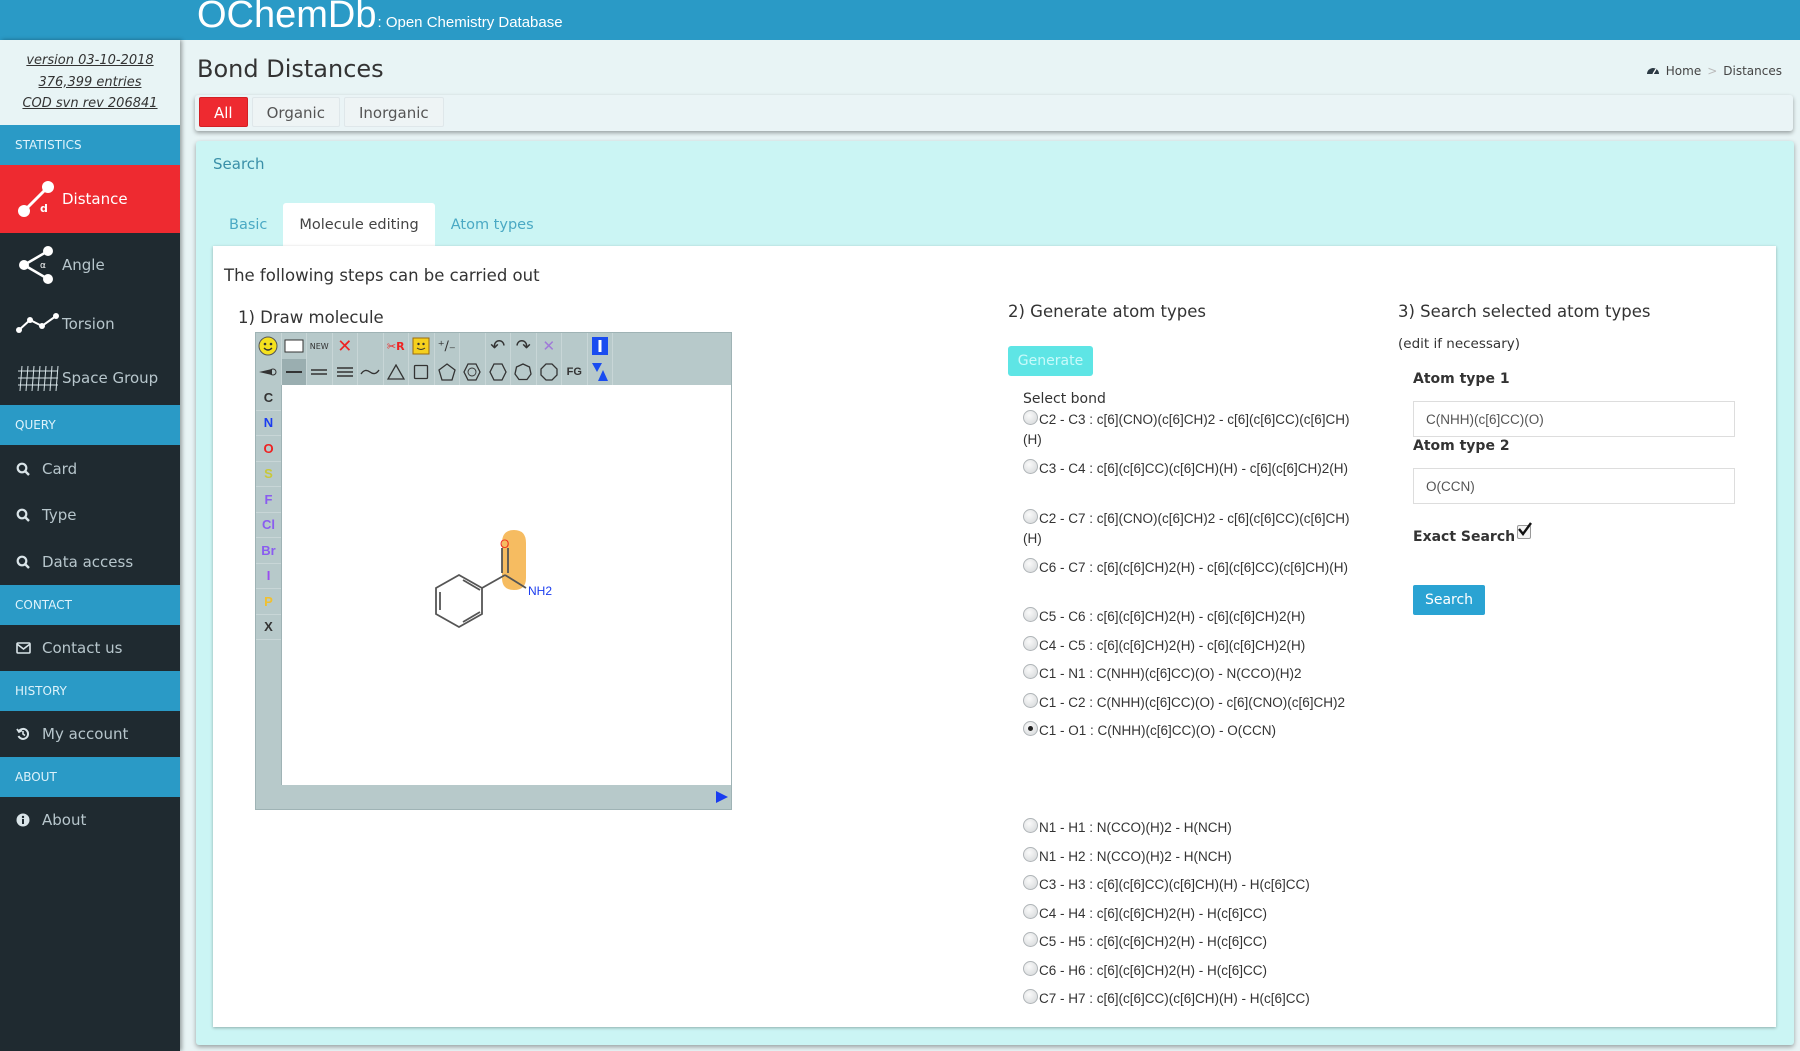 This screenshot has width=1800, height=1051. Describe the element at coordinates (1574, 486) in the screenshot. I see `atom-type2-input` at that location.